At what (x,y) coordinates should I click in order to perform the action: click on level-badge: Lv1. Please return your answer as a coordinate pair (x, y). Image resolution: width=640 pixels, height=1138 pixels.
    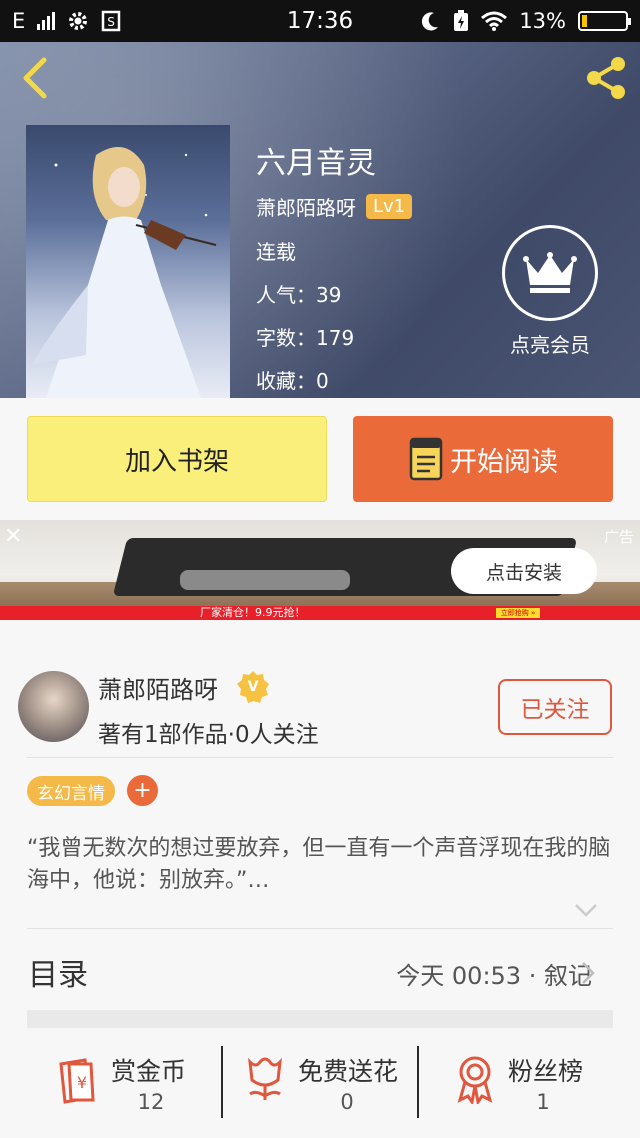
    Looking at the image, I should click on (389, 206).